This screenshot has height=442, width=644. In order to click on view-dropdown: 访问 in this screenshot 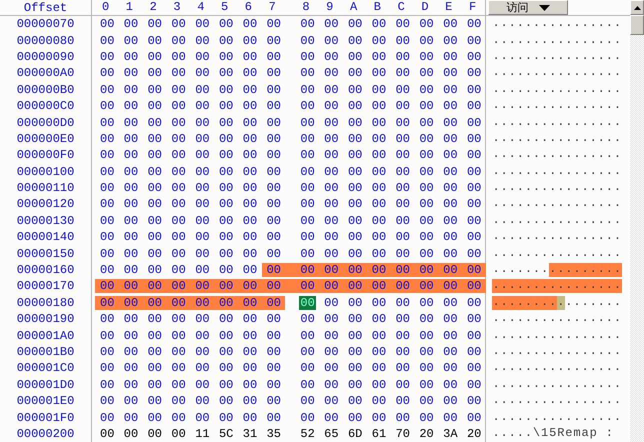, I will do `click(528, 7)`.